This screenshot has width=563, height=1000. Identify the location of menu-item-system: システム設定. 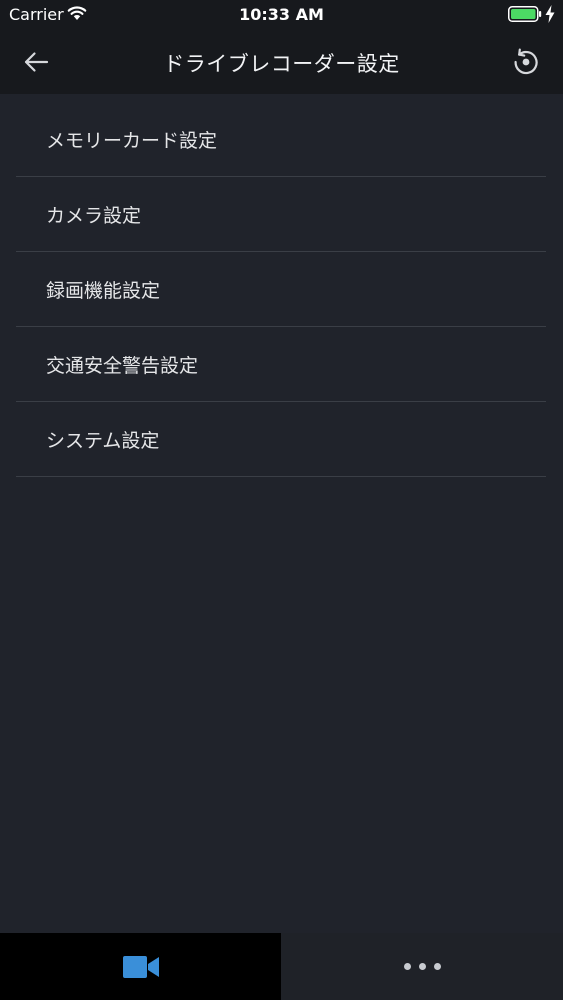
(281, 439).